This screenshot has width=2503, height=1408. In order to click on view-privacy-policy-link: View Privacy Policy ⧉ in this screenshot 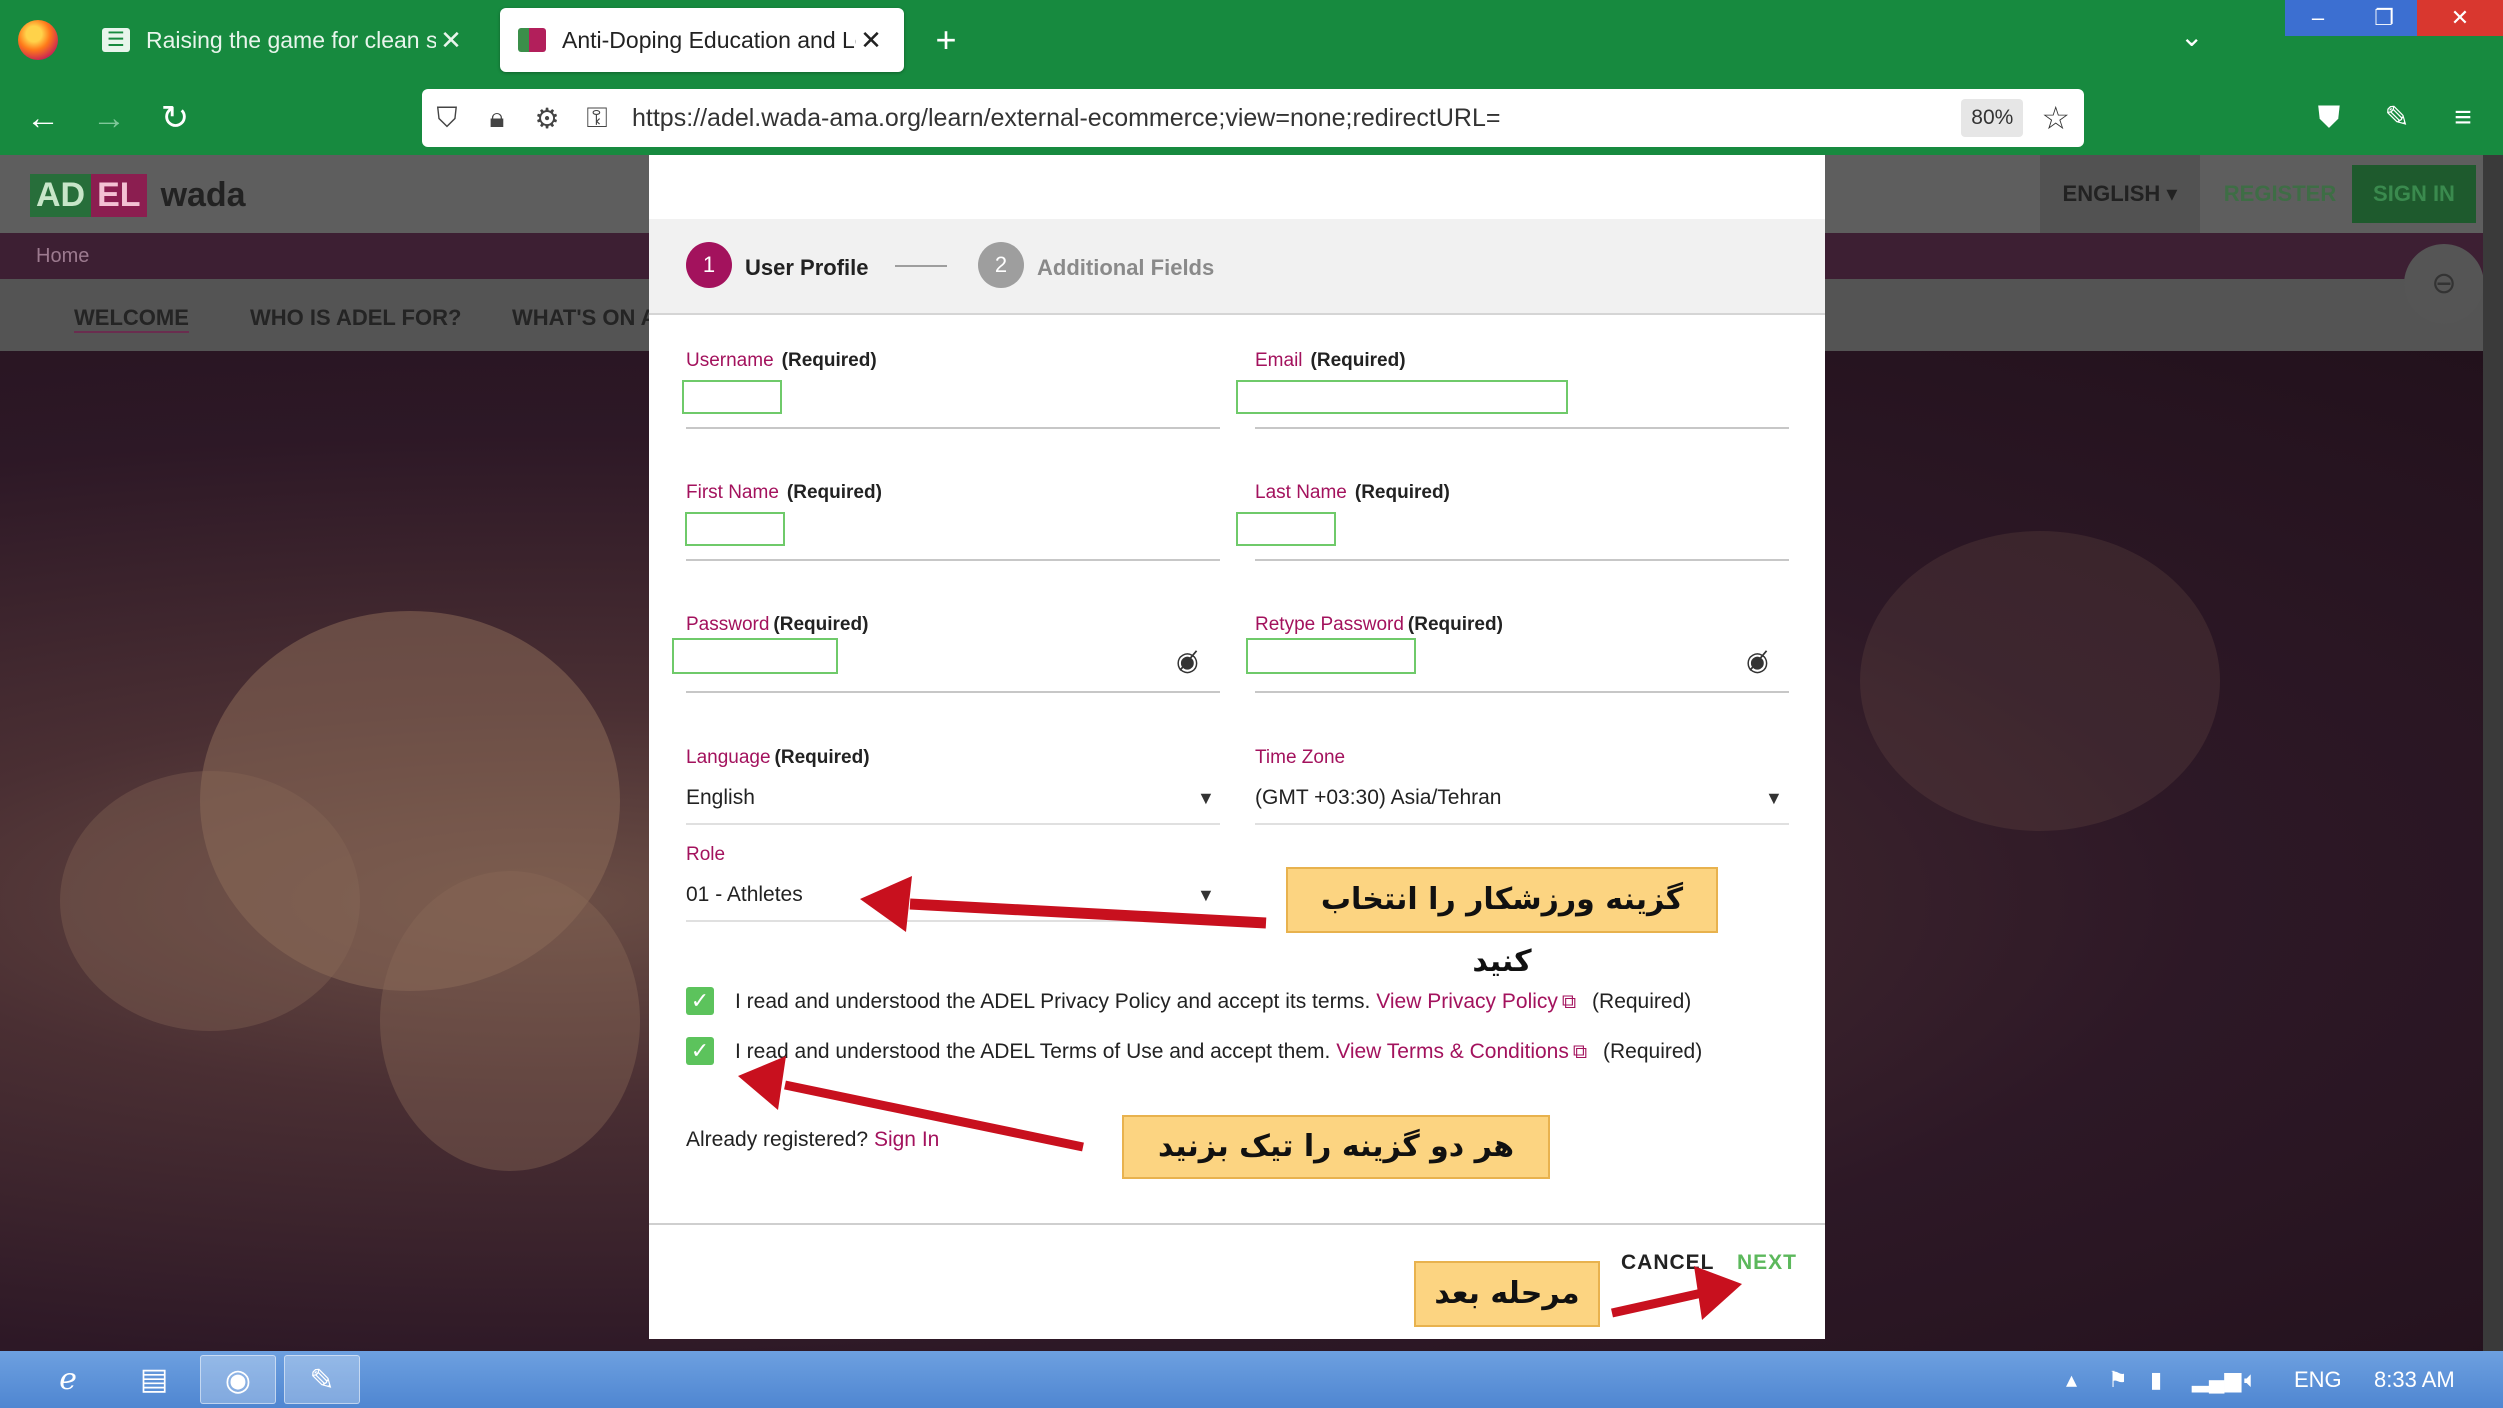, I will do `click(1476, 1001)`.